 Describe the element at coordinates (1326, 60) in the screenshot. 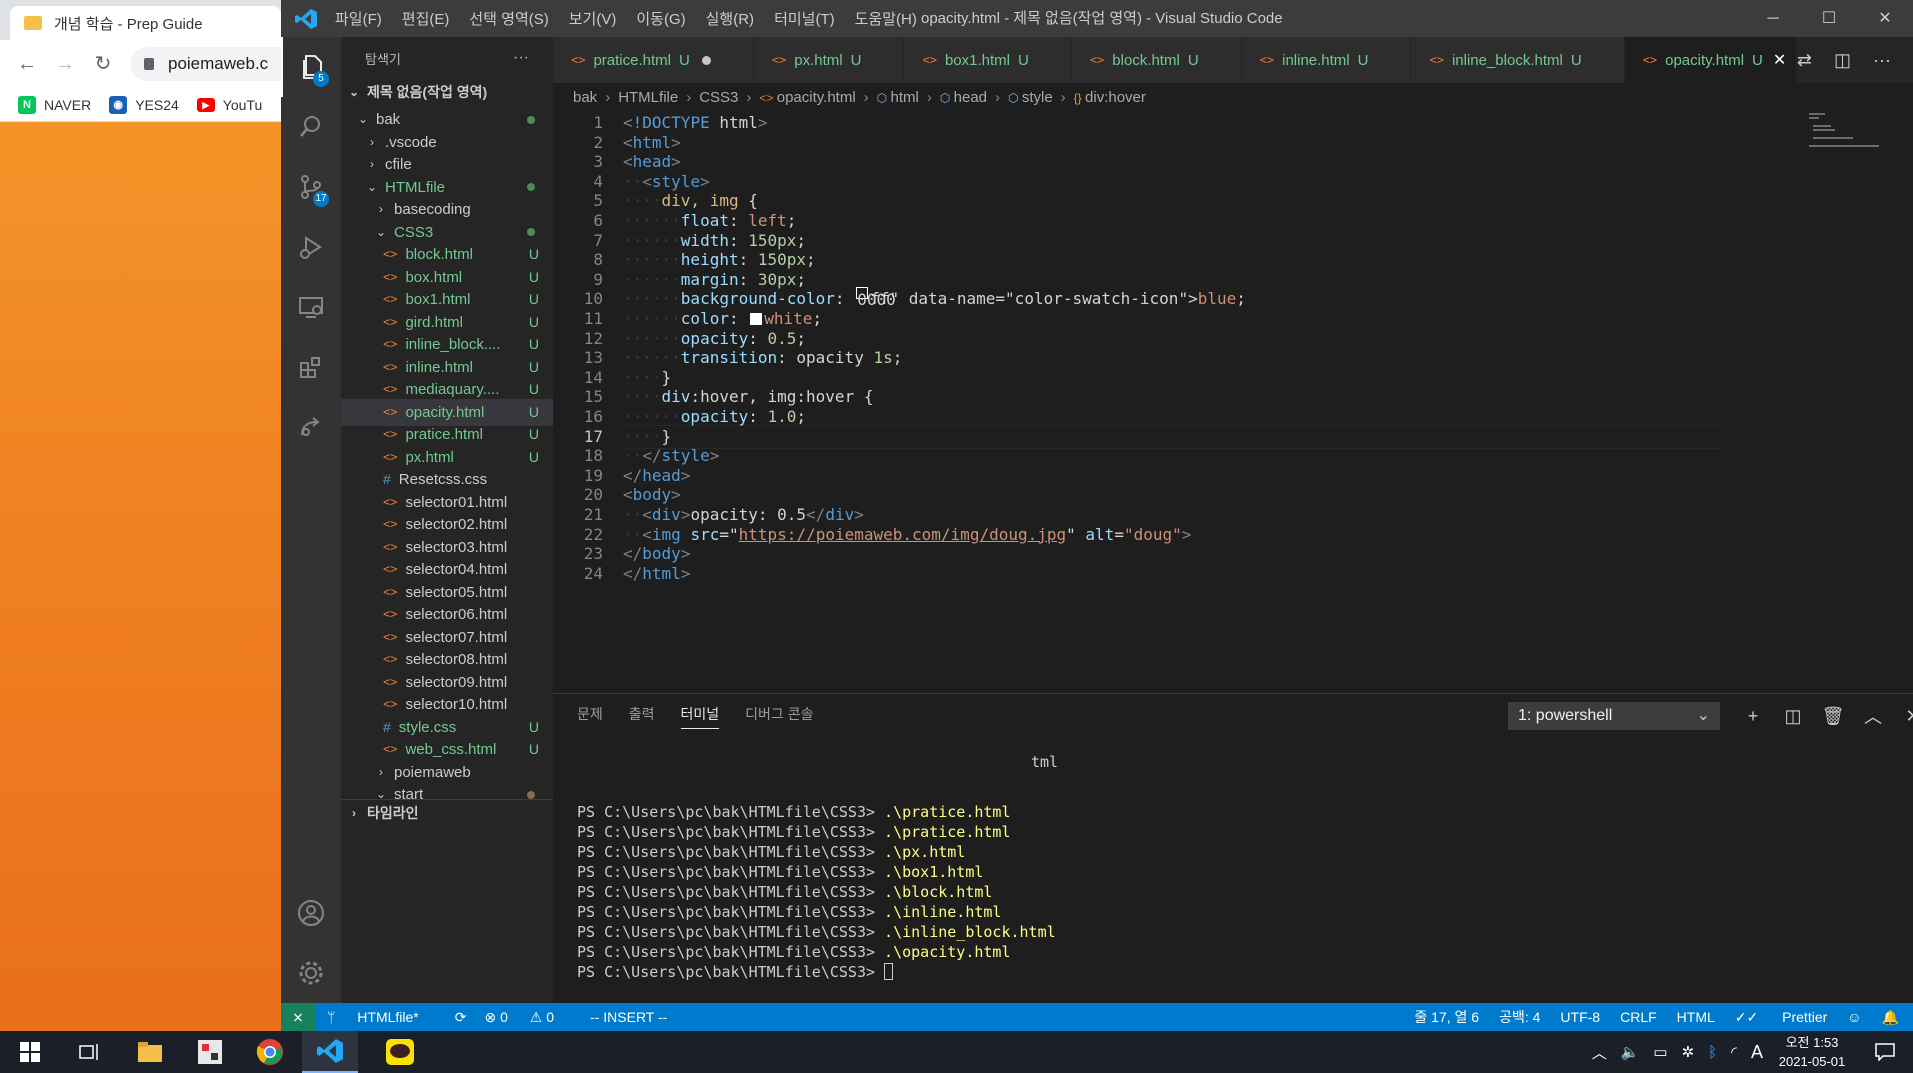

I see `editor-tab: <> inline.html U` at that location.